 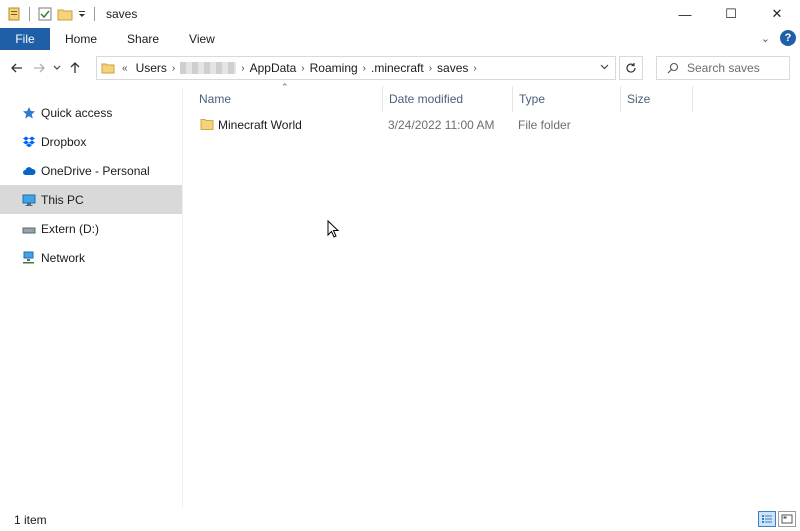 I want to click on sidebar-item-label: Extern (D:), so click(x=70, y=228).